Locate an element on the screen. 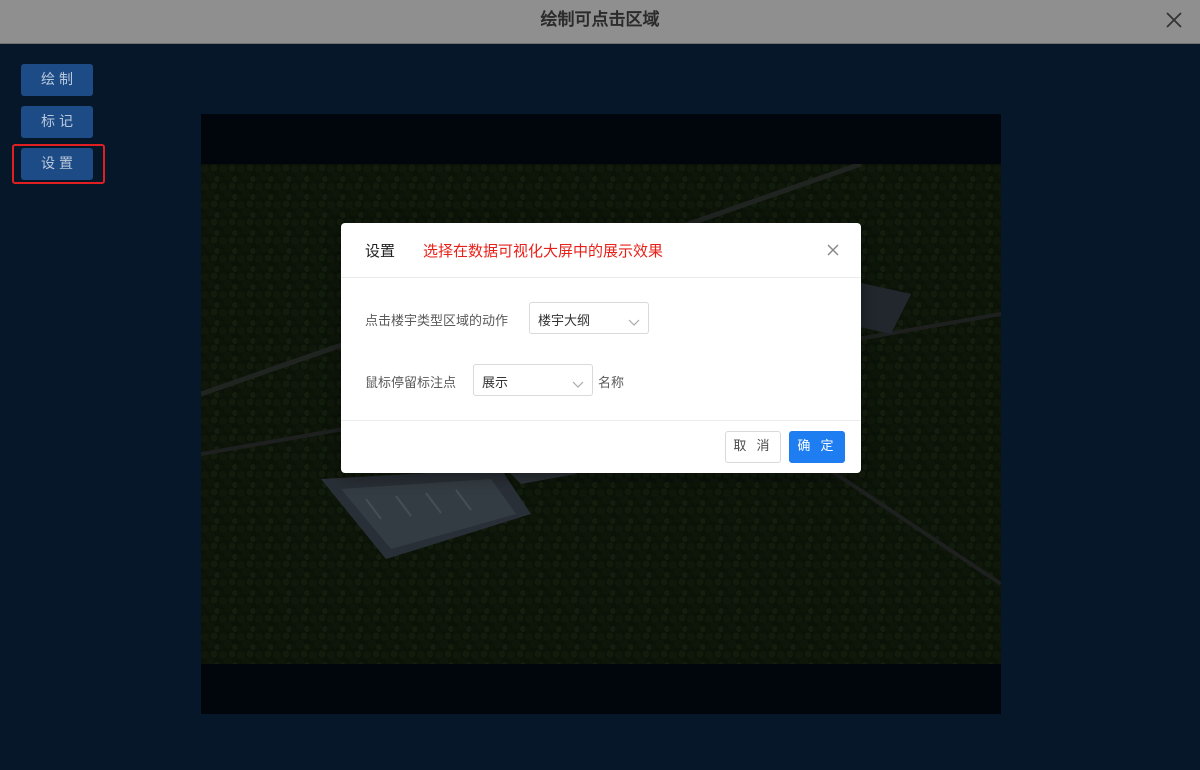  cancel-button: 取 消 is located at coordinates (753, 447).